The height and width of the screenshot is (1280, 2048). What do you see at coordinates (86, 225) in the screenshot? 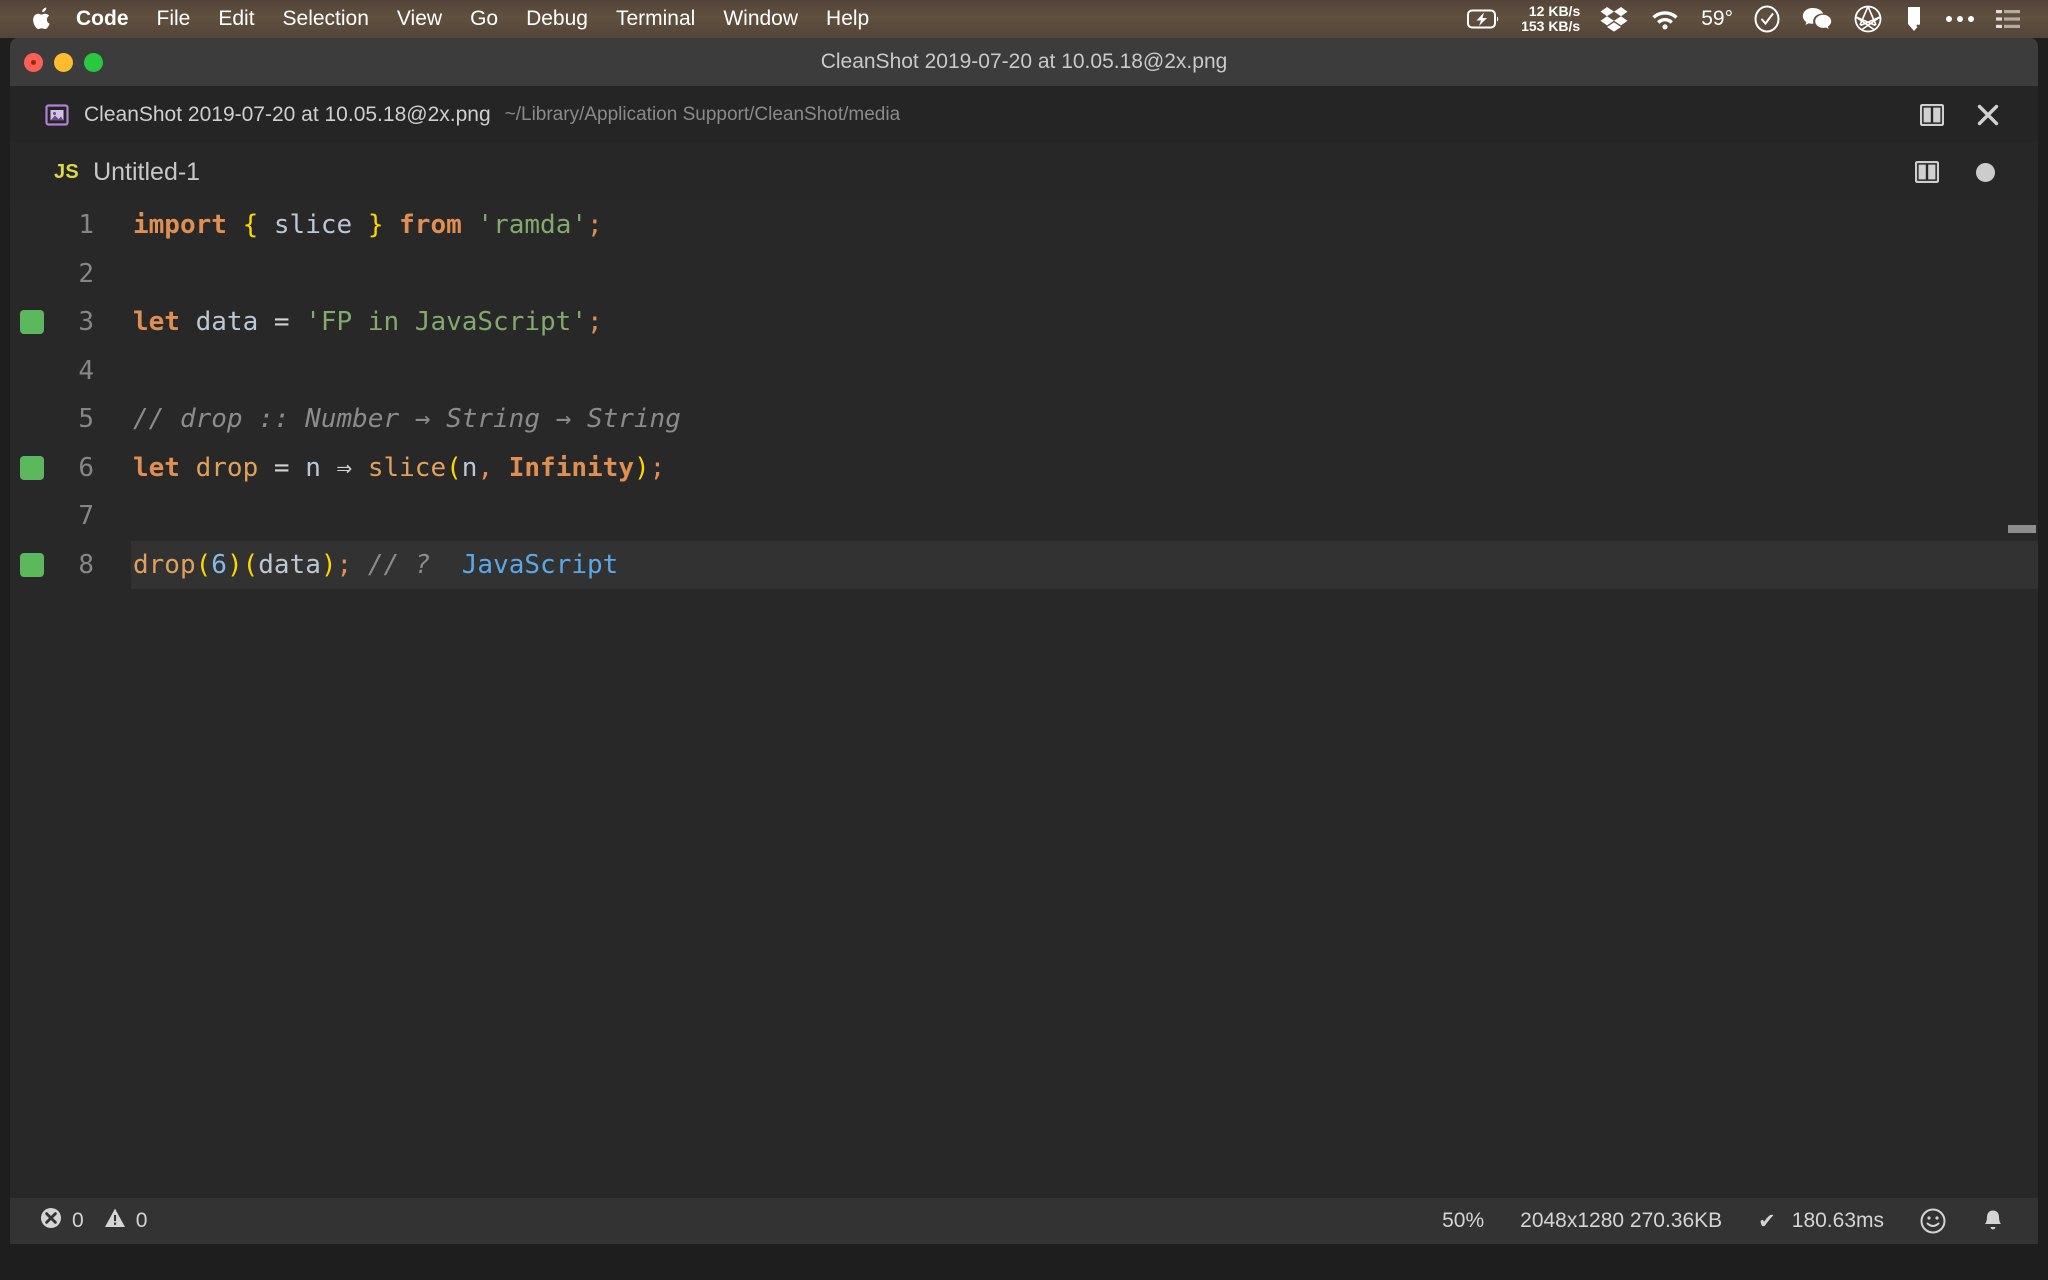
I see `line-number: 1` at bounding box center [86, 225].